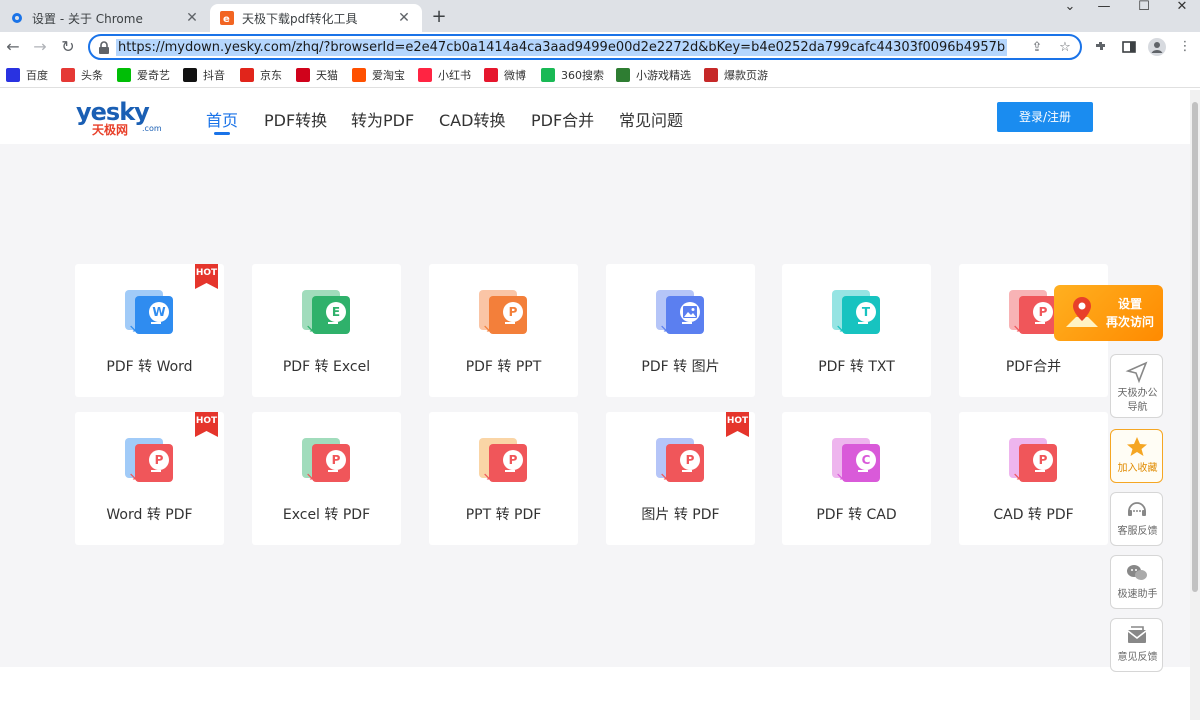  I want to click on map-pin-icon, so click(1082, 312).